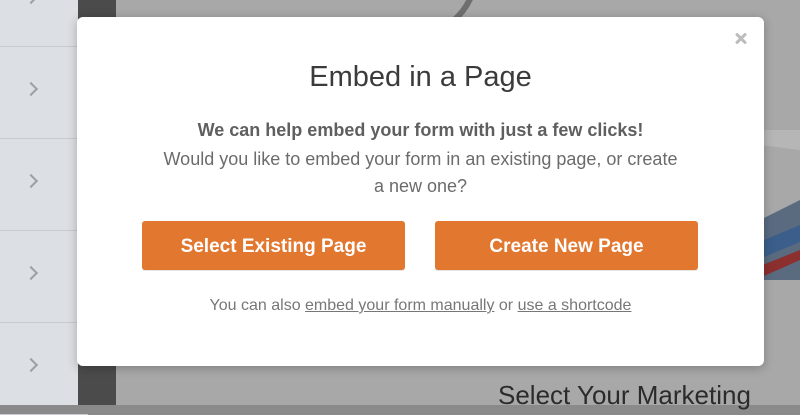  Describe the element at coordinates (566, 245) in the screenshot. I see `create-new-page-button: Create New Page` at that location.